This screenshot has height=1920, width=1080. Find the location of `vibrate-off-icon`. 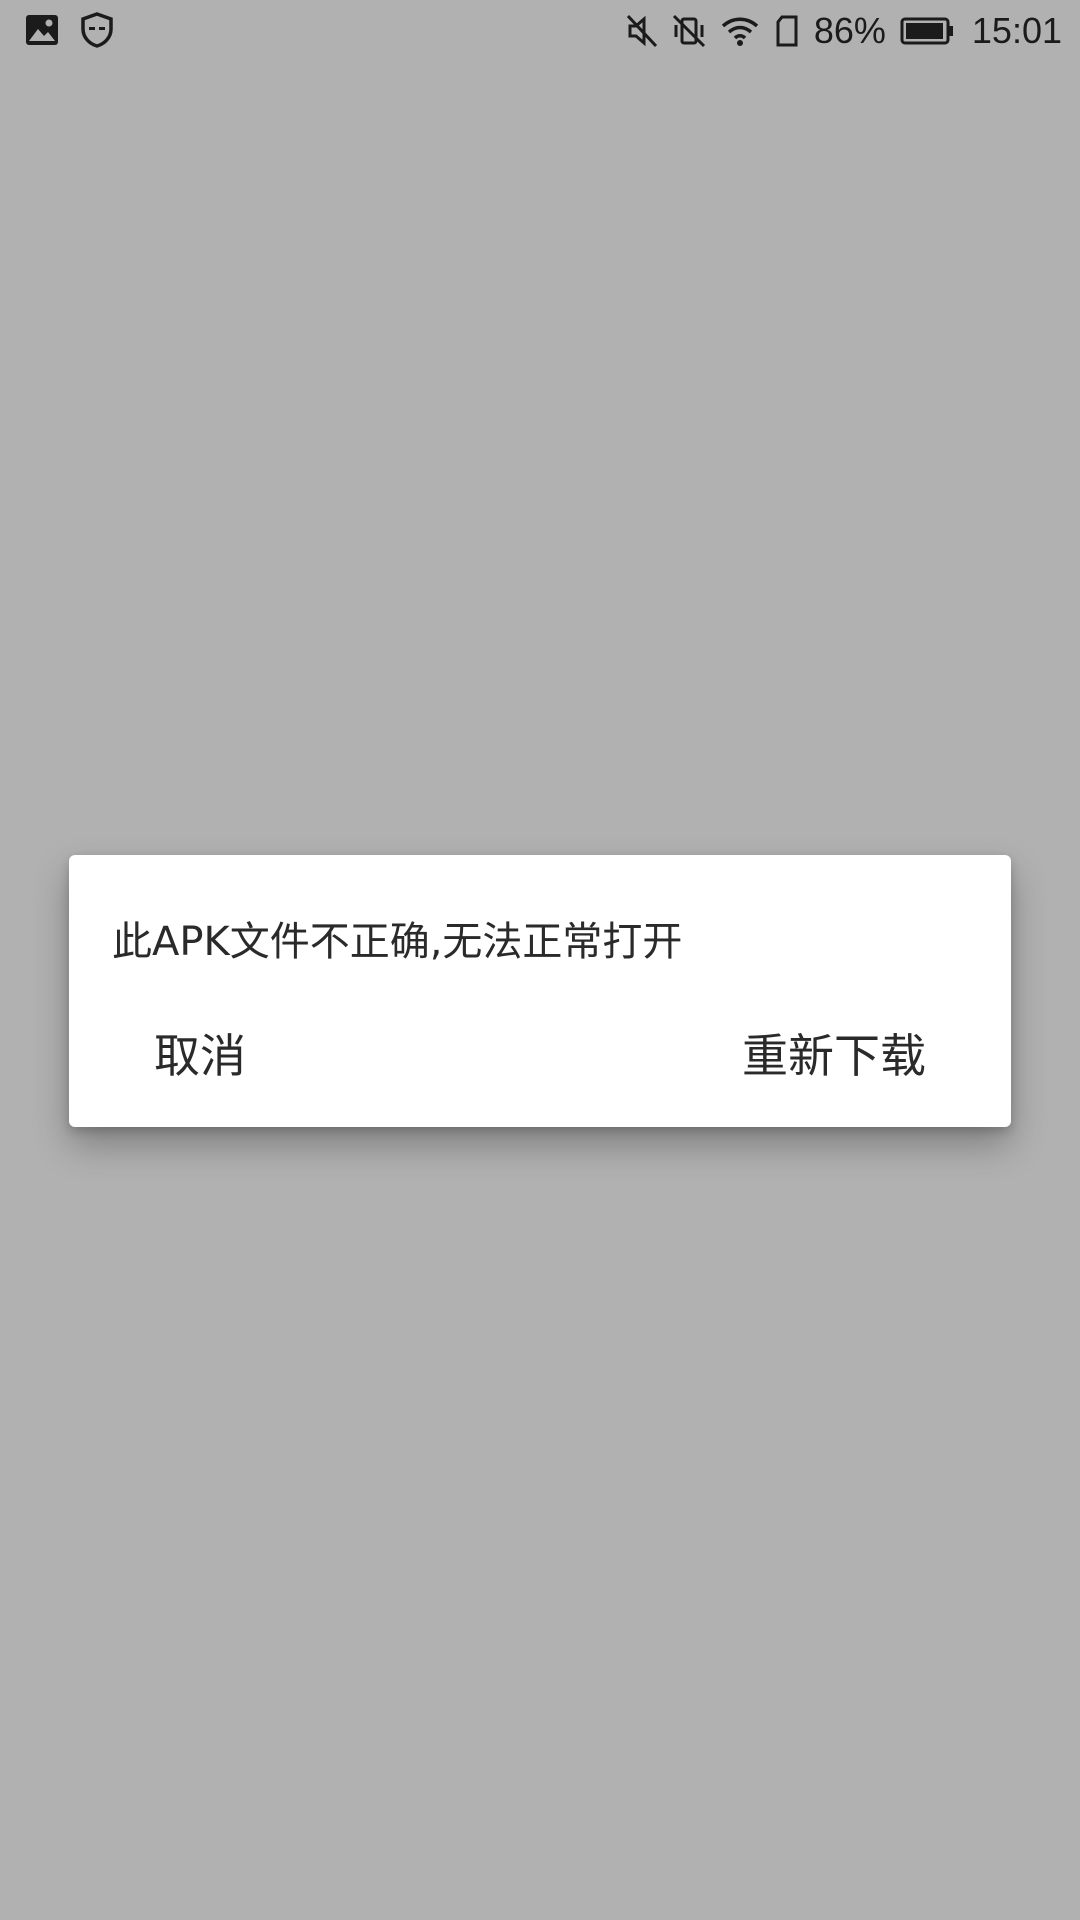

vibrate-off-icon is located at coordinates (689, 31).